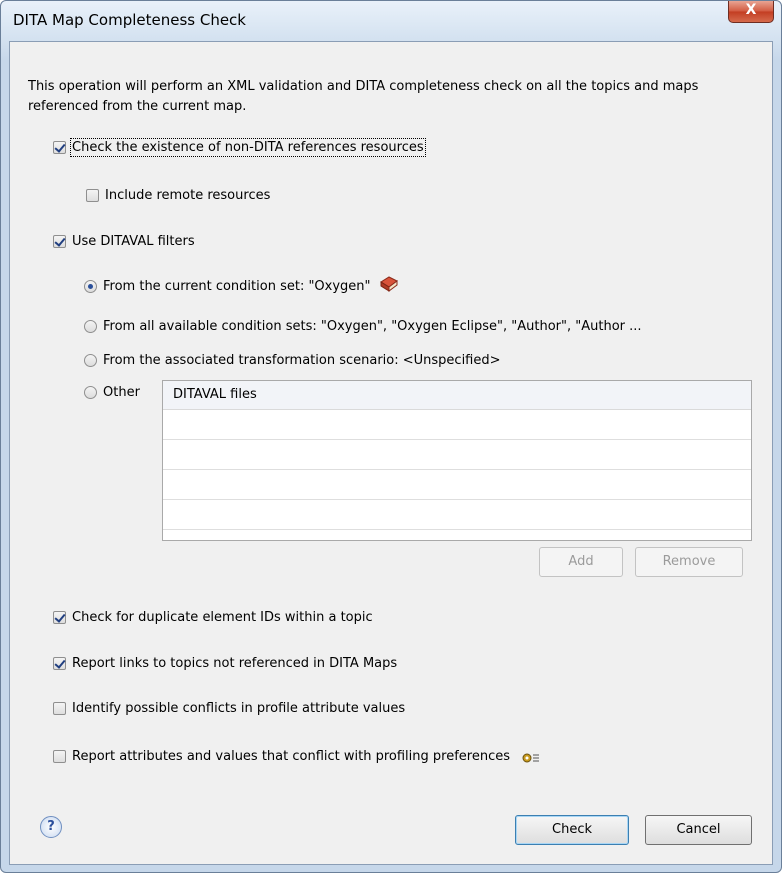 This screenshot has height=873, width=782. I want to click on current-condition-label: From the current condition set: "Oxygen", so click(237, 286).